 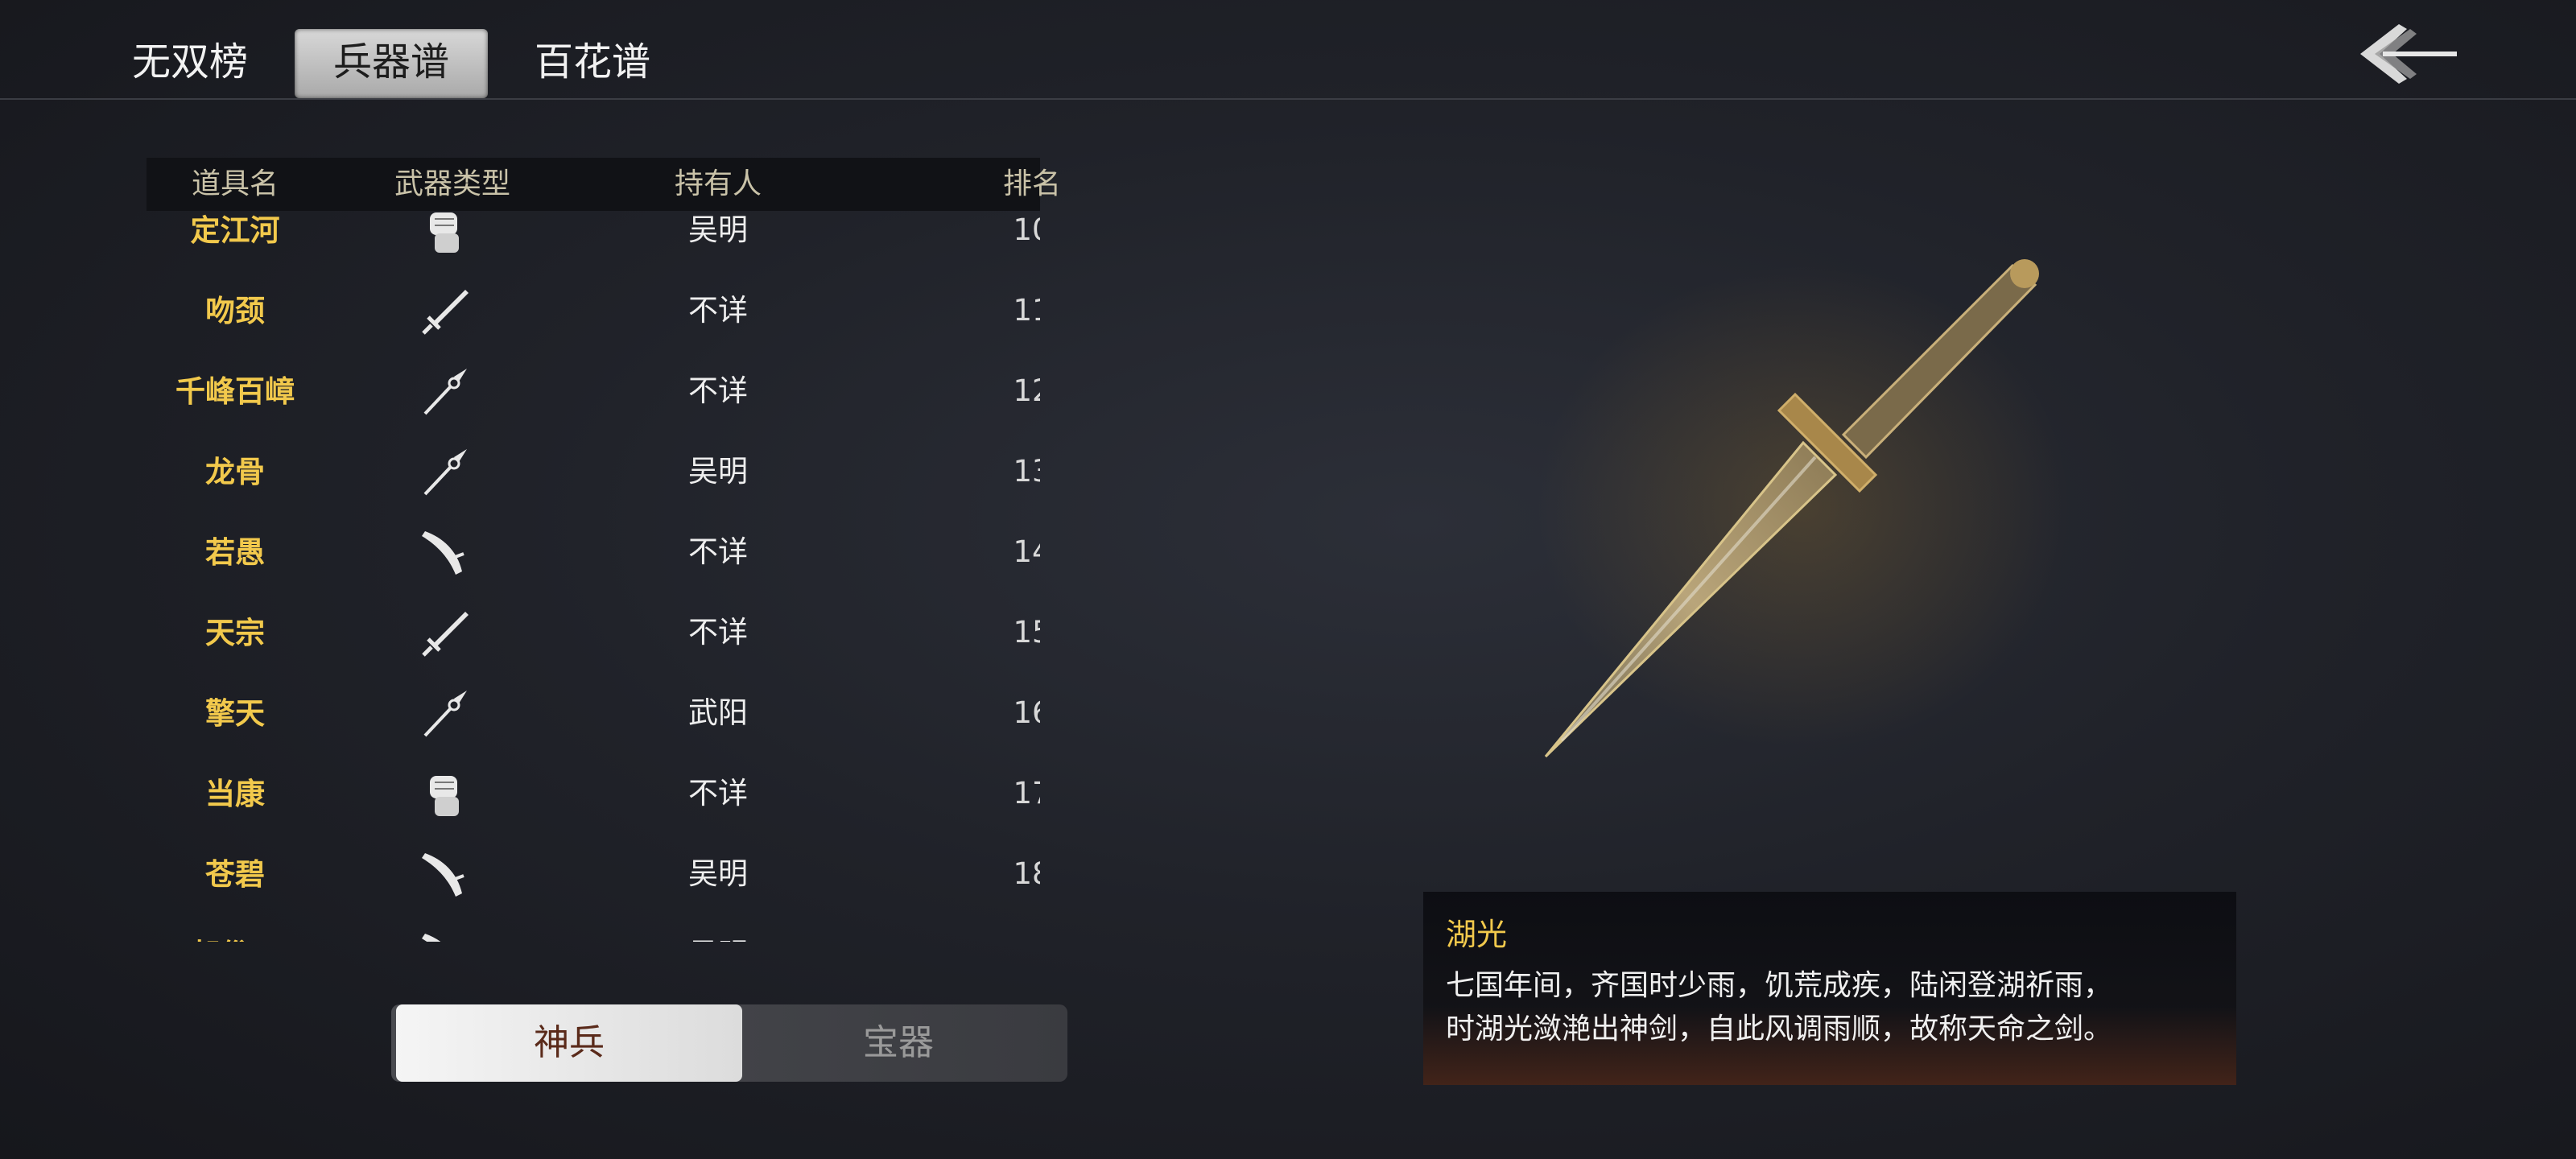 What do you see at coordinates (593, 632) in the screenshot?
I see `table-row: 天宗 不详 15` at bounding box center [593, 632].